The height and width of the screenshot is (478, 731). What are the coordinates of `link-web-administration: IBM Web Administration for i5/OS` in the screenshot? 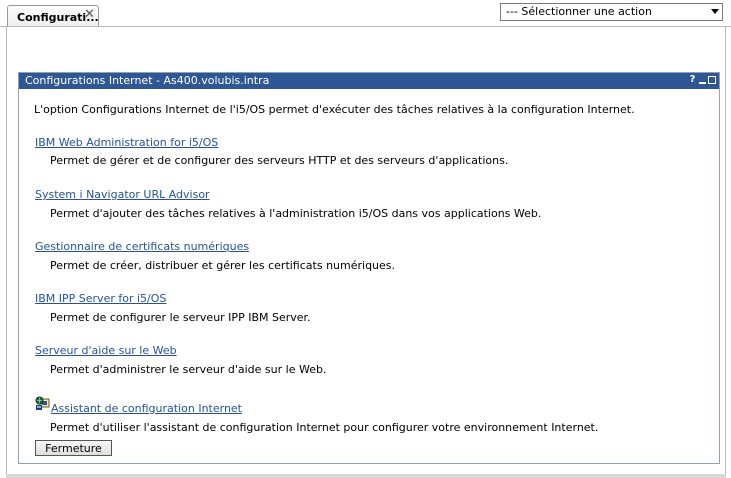 It's located at (126, 142).